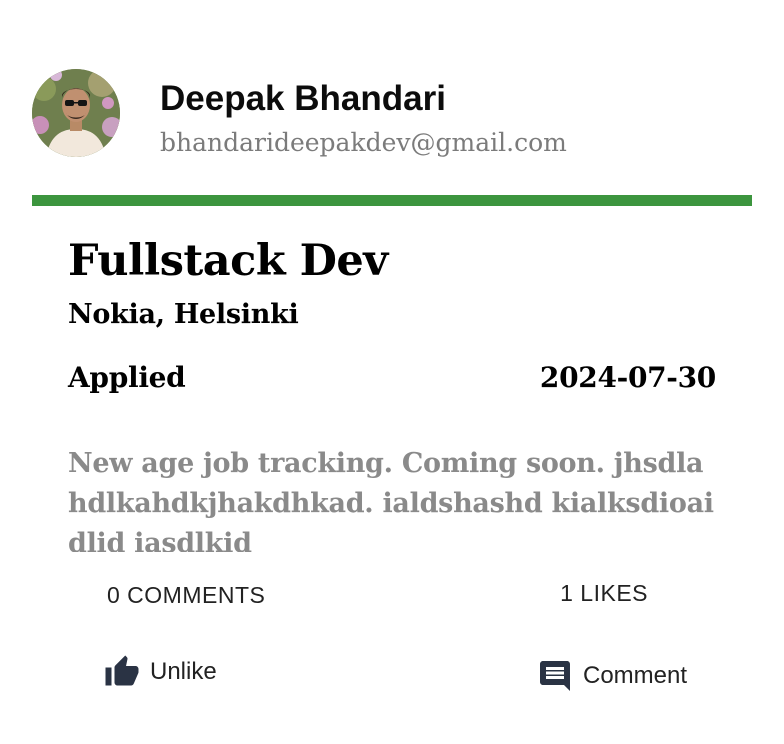 Image resolution: width=784 pixels, height=744 pixels. What do you see at coordinates (127, 377) in the screenshot?
I see `application-status: Applied` at bounding box center [127, 377].